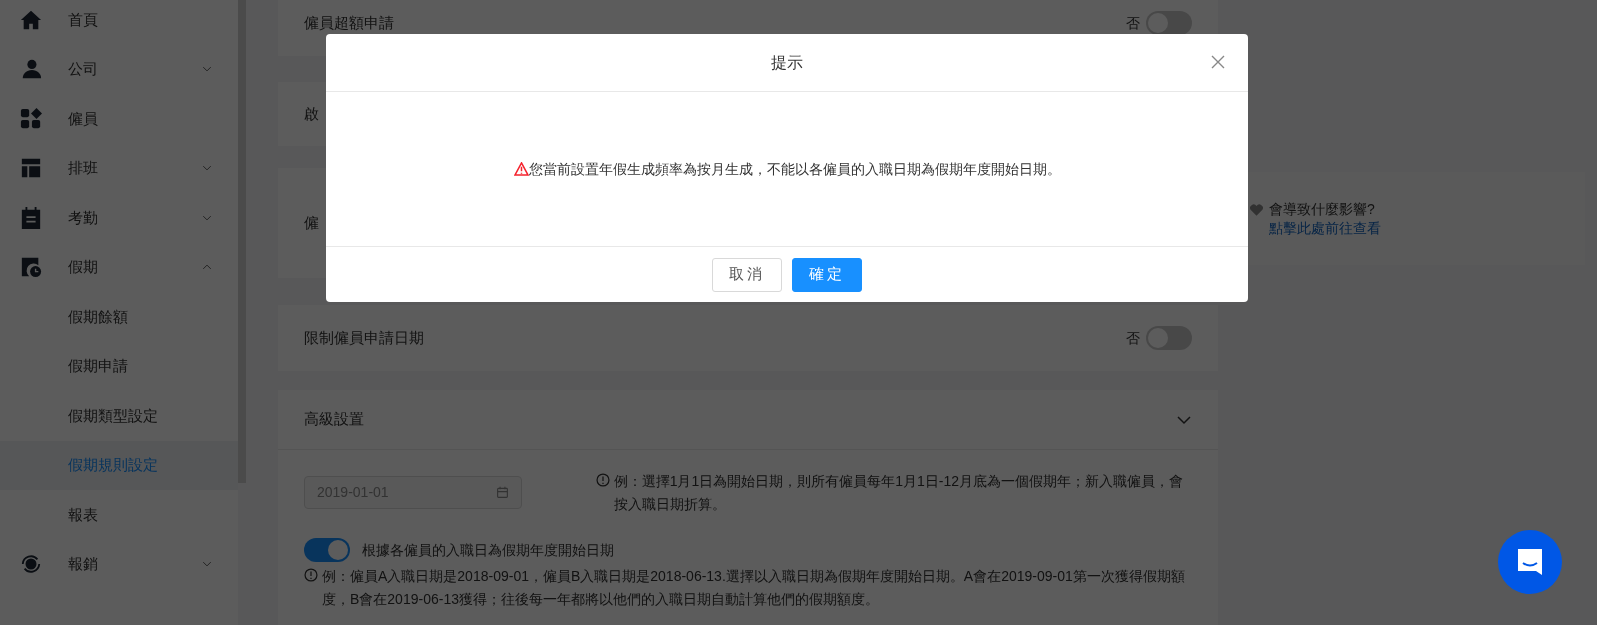 This screenshot has width=1597, height=625. I want to click on sidebar-item: 假期餘額, so click(119, 317).